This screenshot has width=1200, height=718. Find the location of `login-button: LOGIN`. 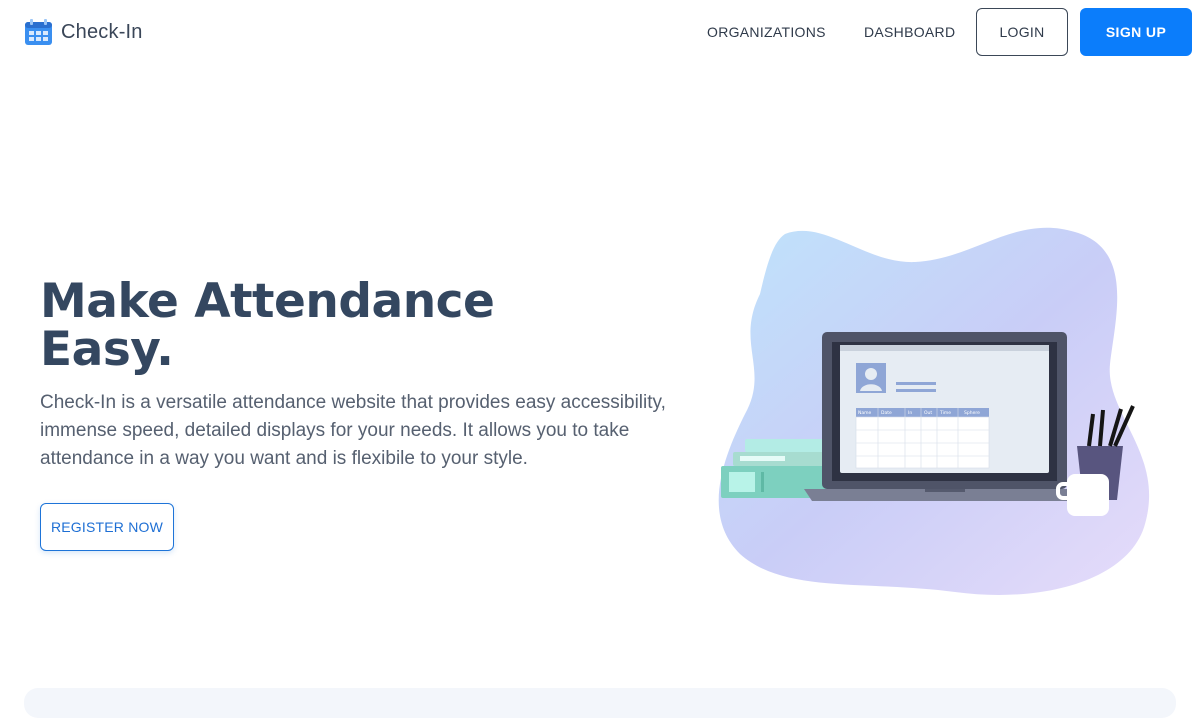

login-button: LOGIN is located at coordinates (1022, 32).